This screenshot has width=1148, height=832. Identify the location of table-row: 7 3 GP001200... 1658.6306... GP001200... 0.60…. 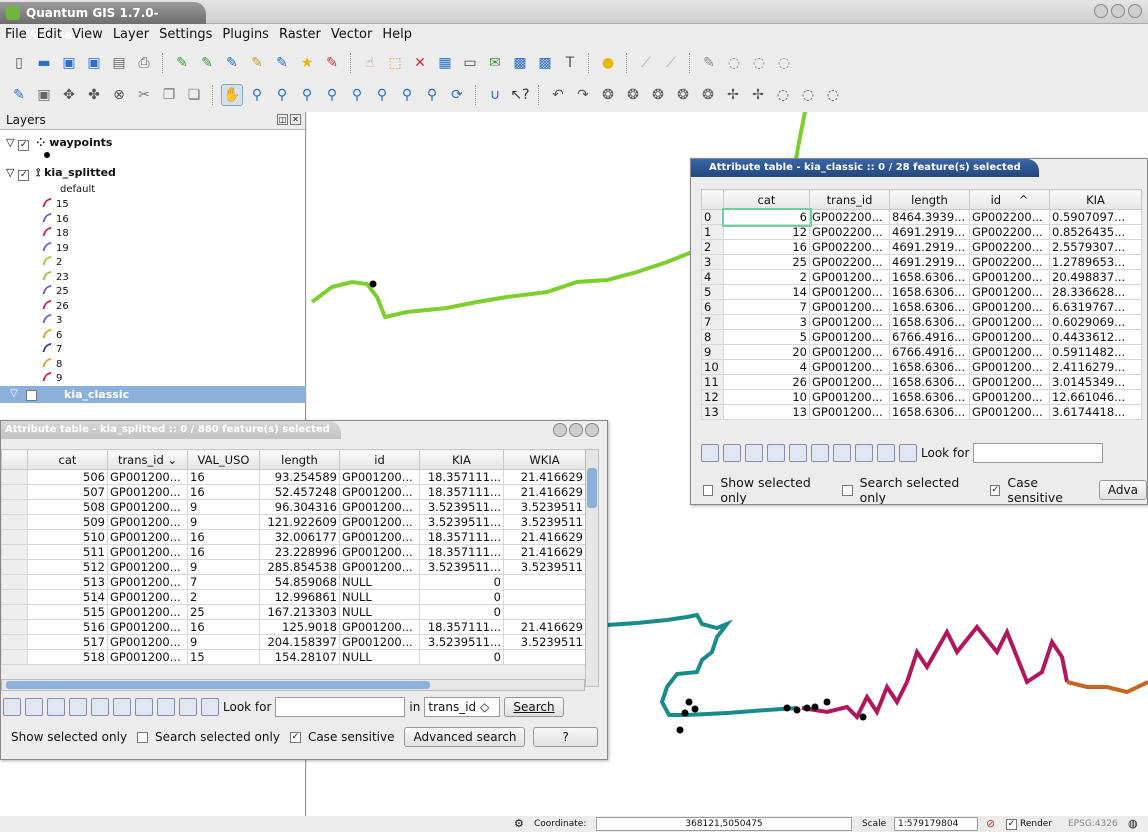
(921, 322).